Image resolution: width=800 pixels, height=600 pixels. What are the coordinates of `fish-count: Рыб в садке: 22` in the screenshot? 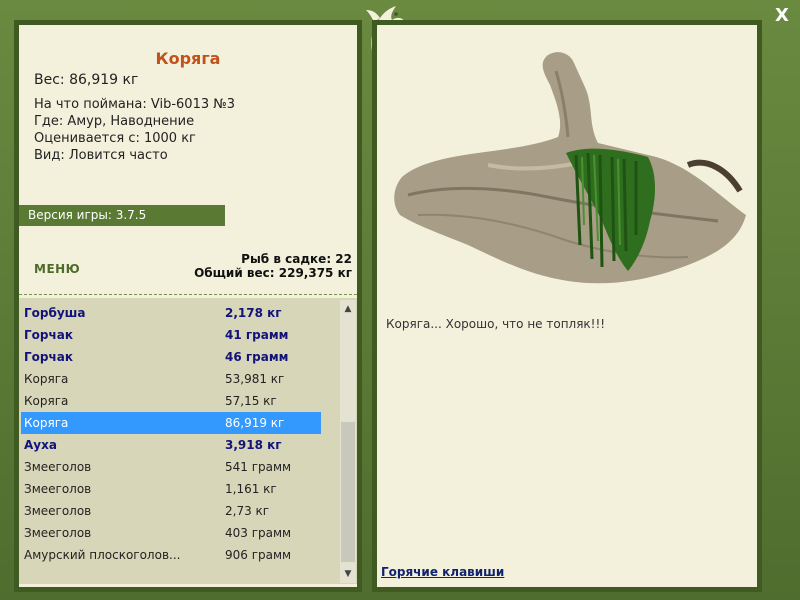 It's located at (296, 259).